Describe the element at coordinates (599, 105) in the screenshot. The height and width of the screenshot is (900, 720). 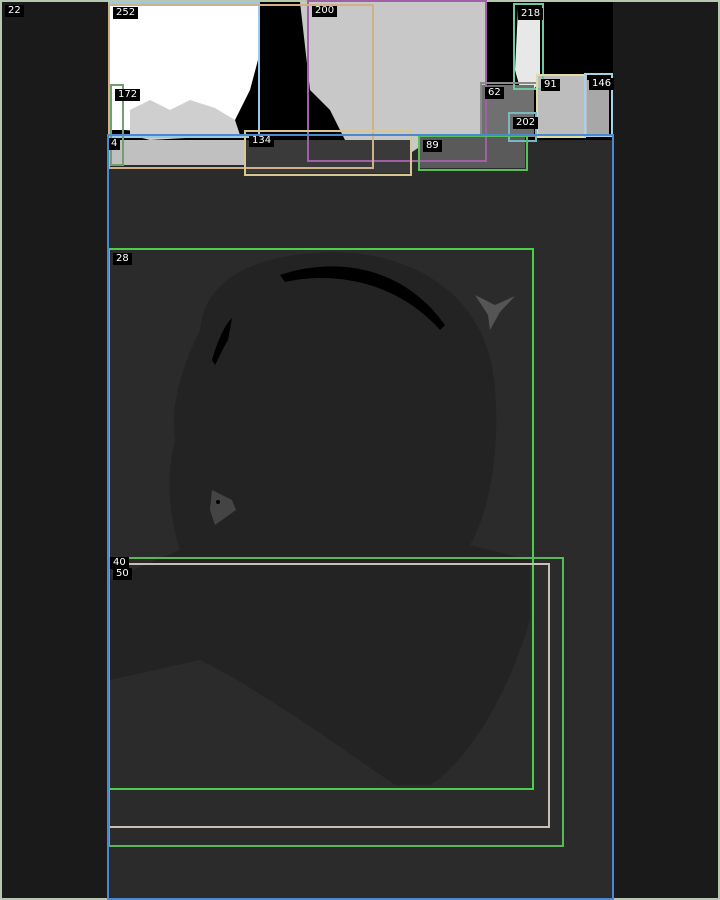
I see `segment-box-146: 146` at that location.